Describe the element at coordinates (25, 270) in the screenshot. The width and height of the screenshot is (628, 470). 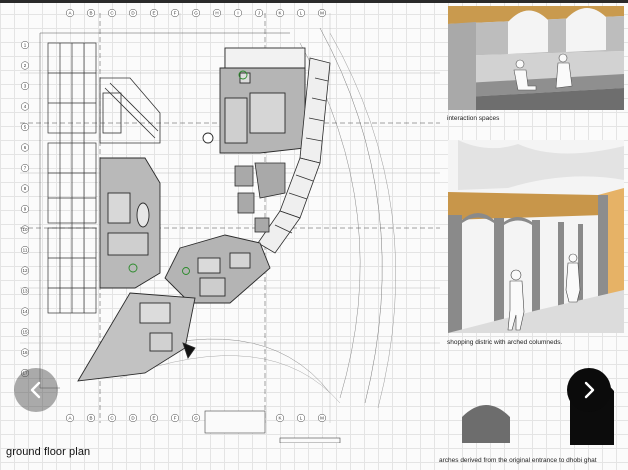
I see `grid-row-label: 12` at that location.